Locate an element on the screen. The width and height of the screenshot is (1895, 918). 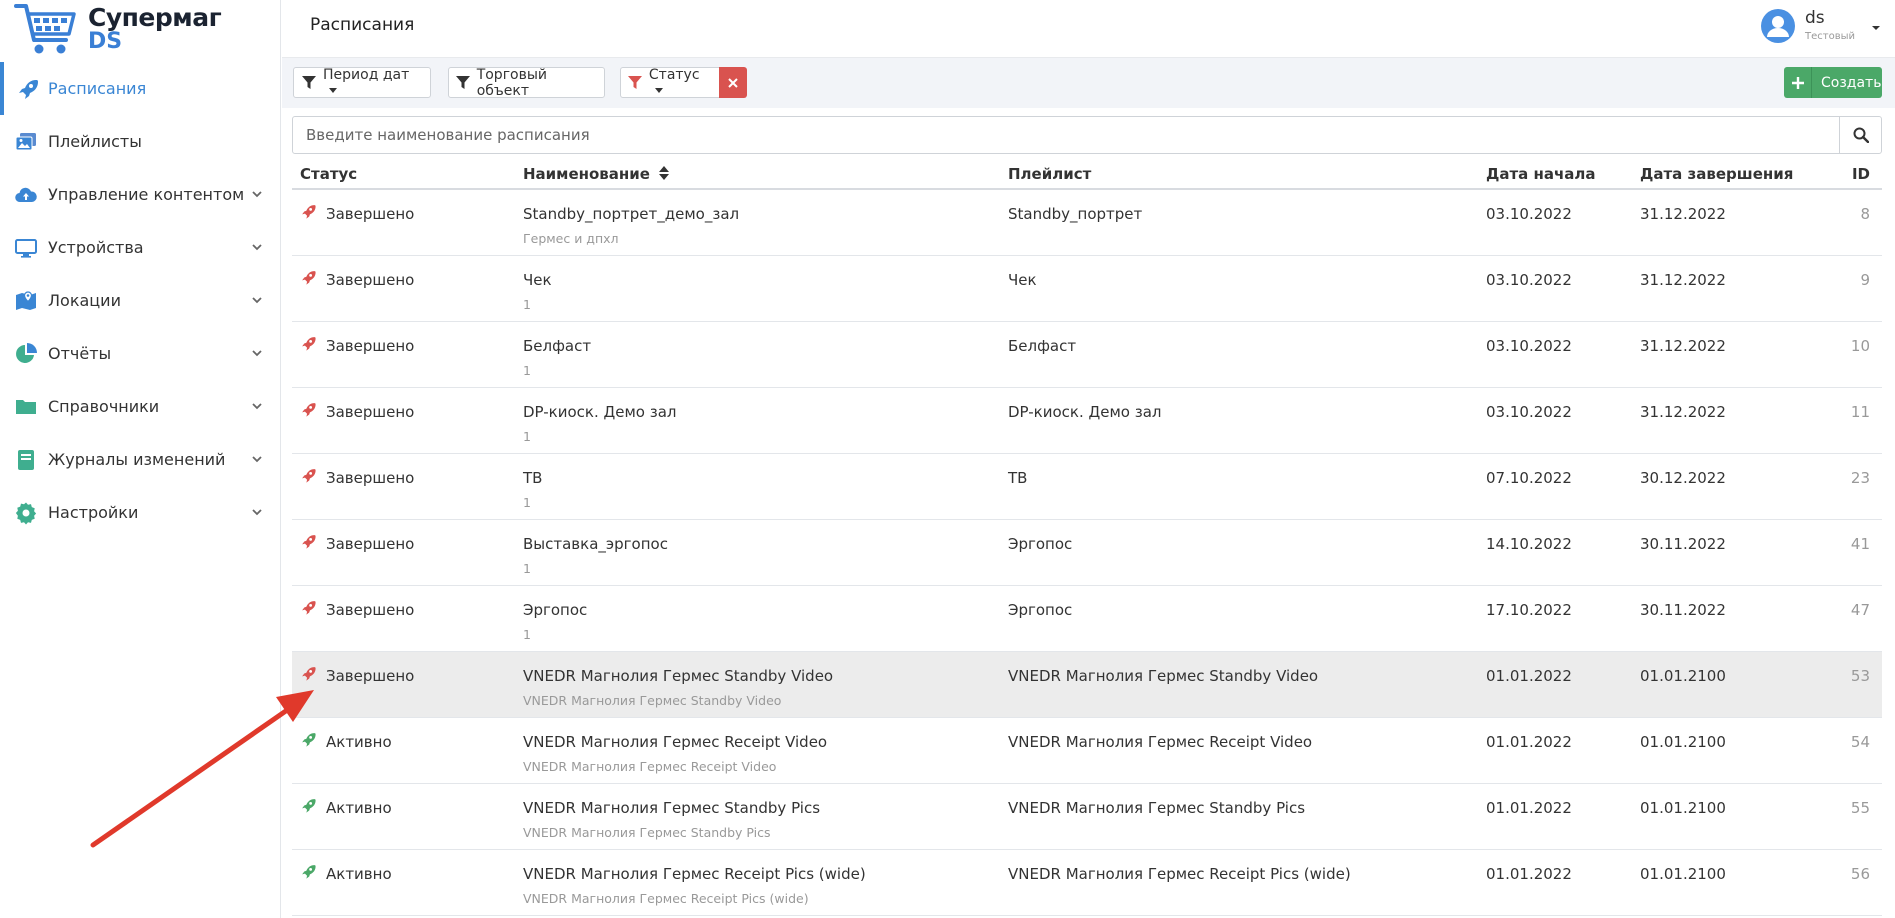
object-filter-button: Торговый объект is located at coordinates (526, 83).